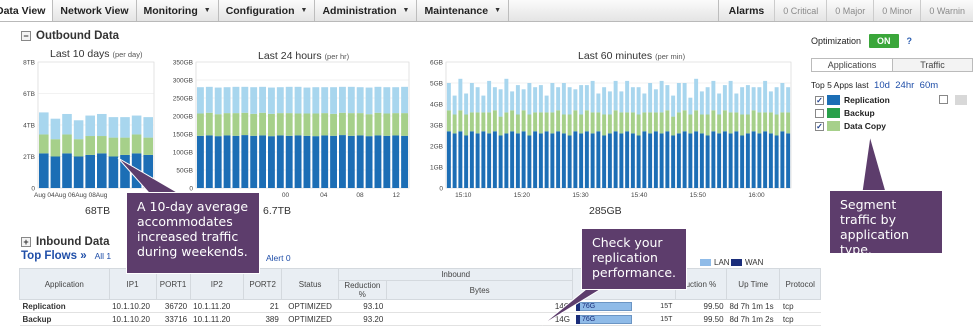 This screenshot has width=973, height=328. I want to click on callout-segment: Segment traffic by application type., so click(886, 223).